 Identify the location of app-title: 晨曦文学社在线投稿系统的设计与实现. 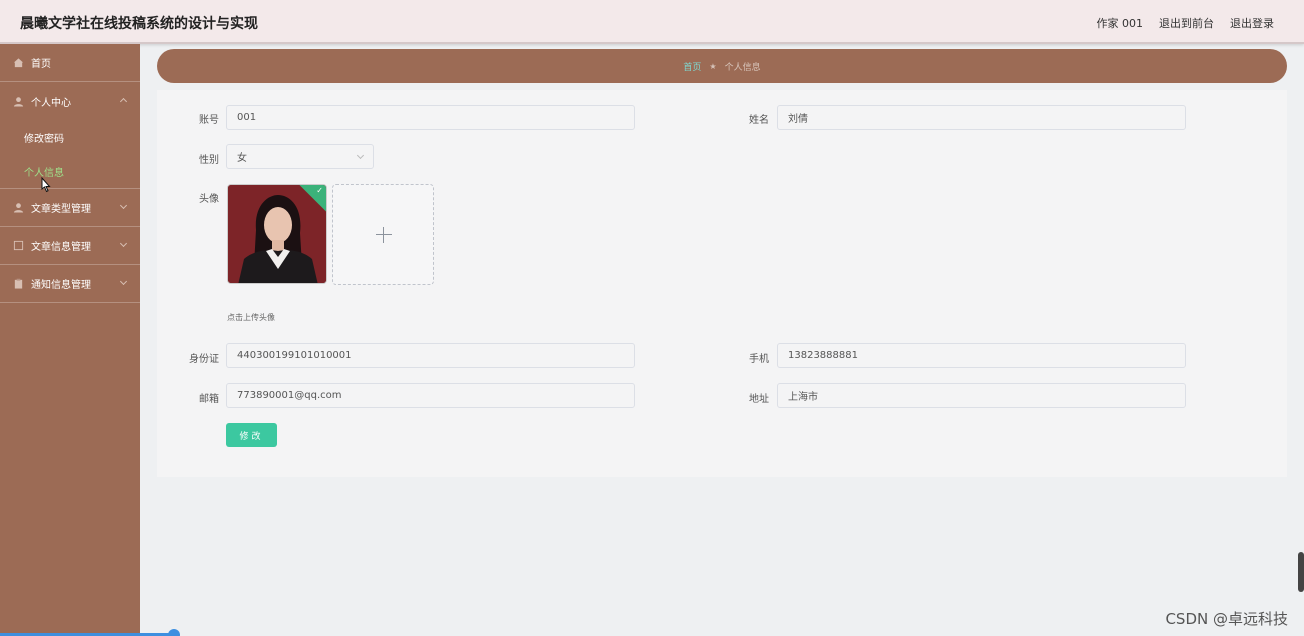
(139, 24).